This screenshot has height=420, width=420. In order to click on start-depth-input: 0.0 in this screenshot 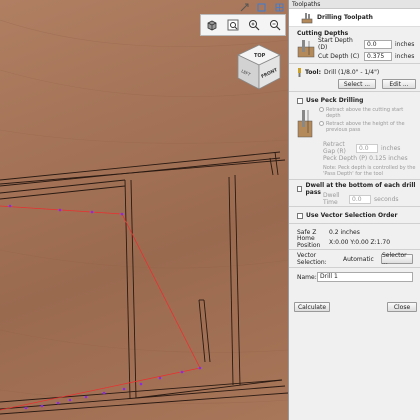, I will do `click(378, 44)`.